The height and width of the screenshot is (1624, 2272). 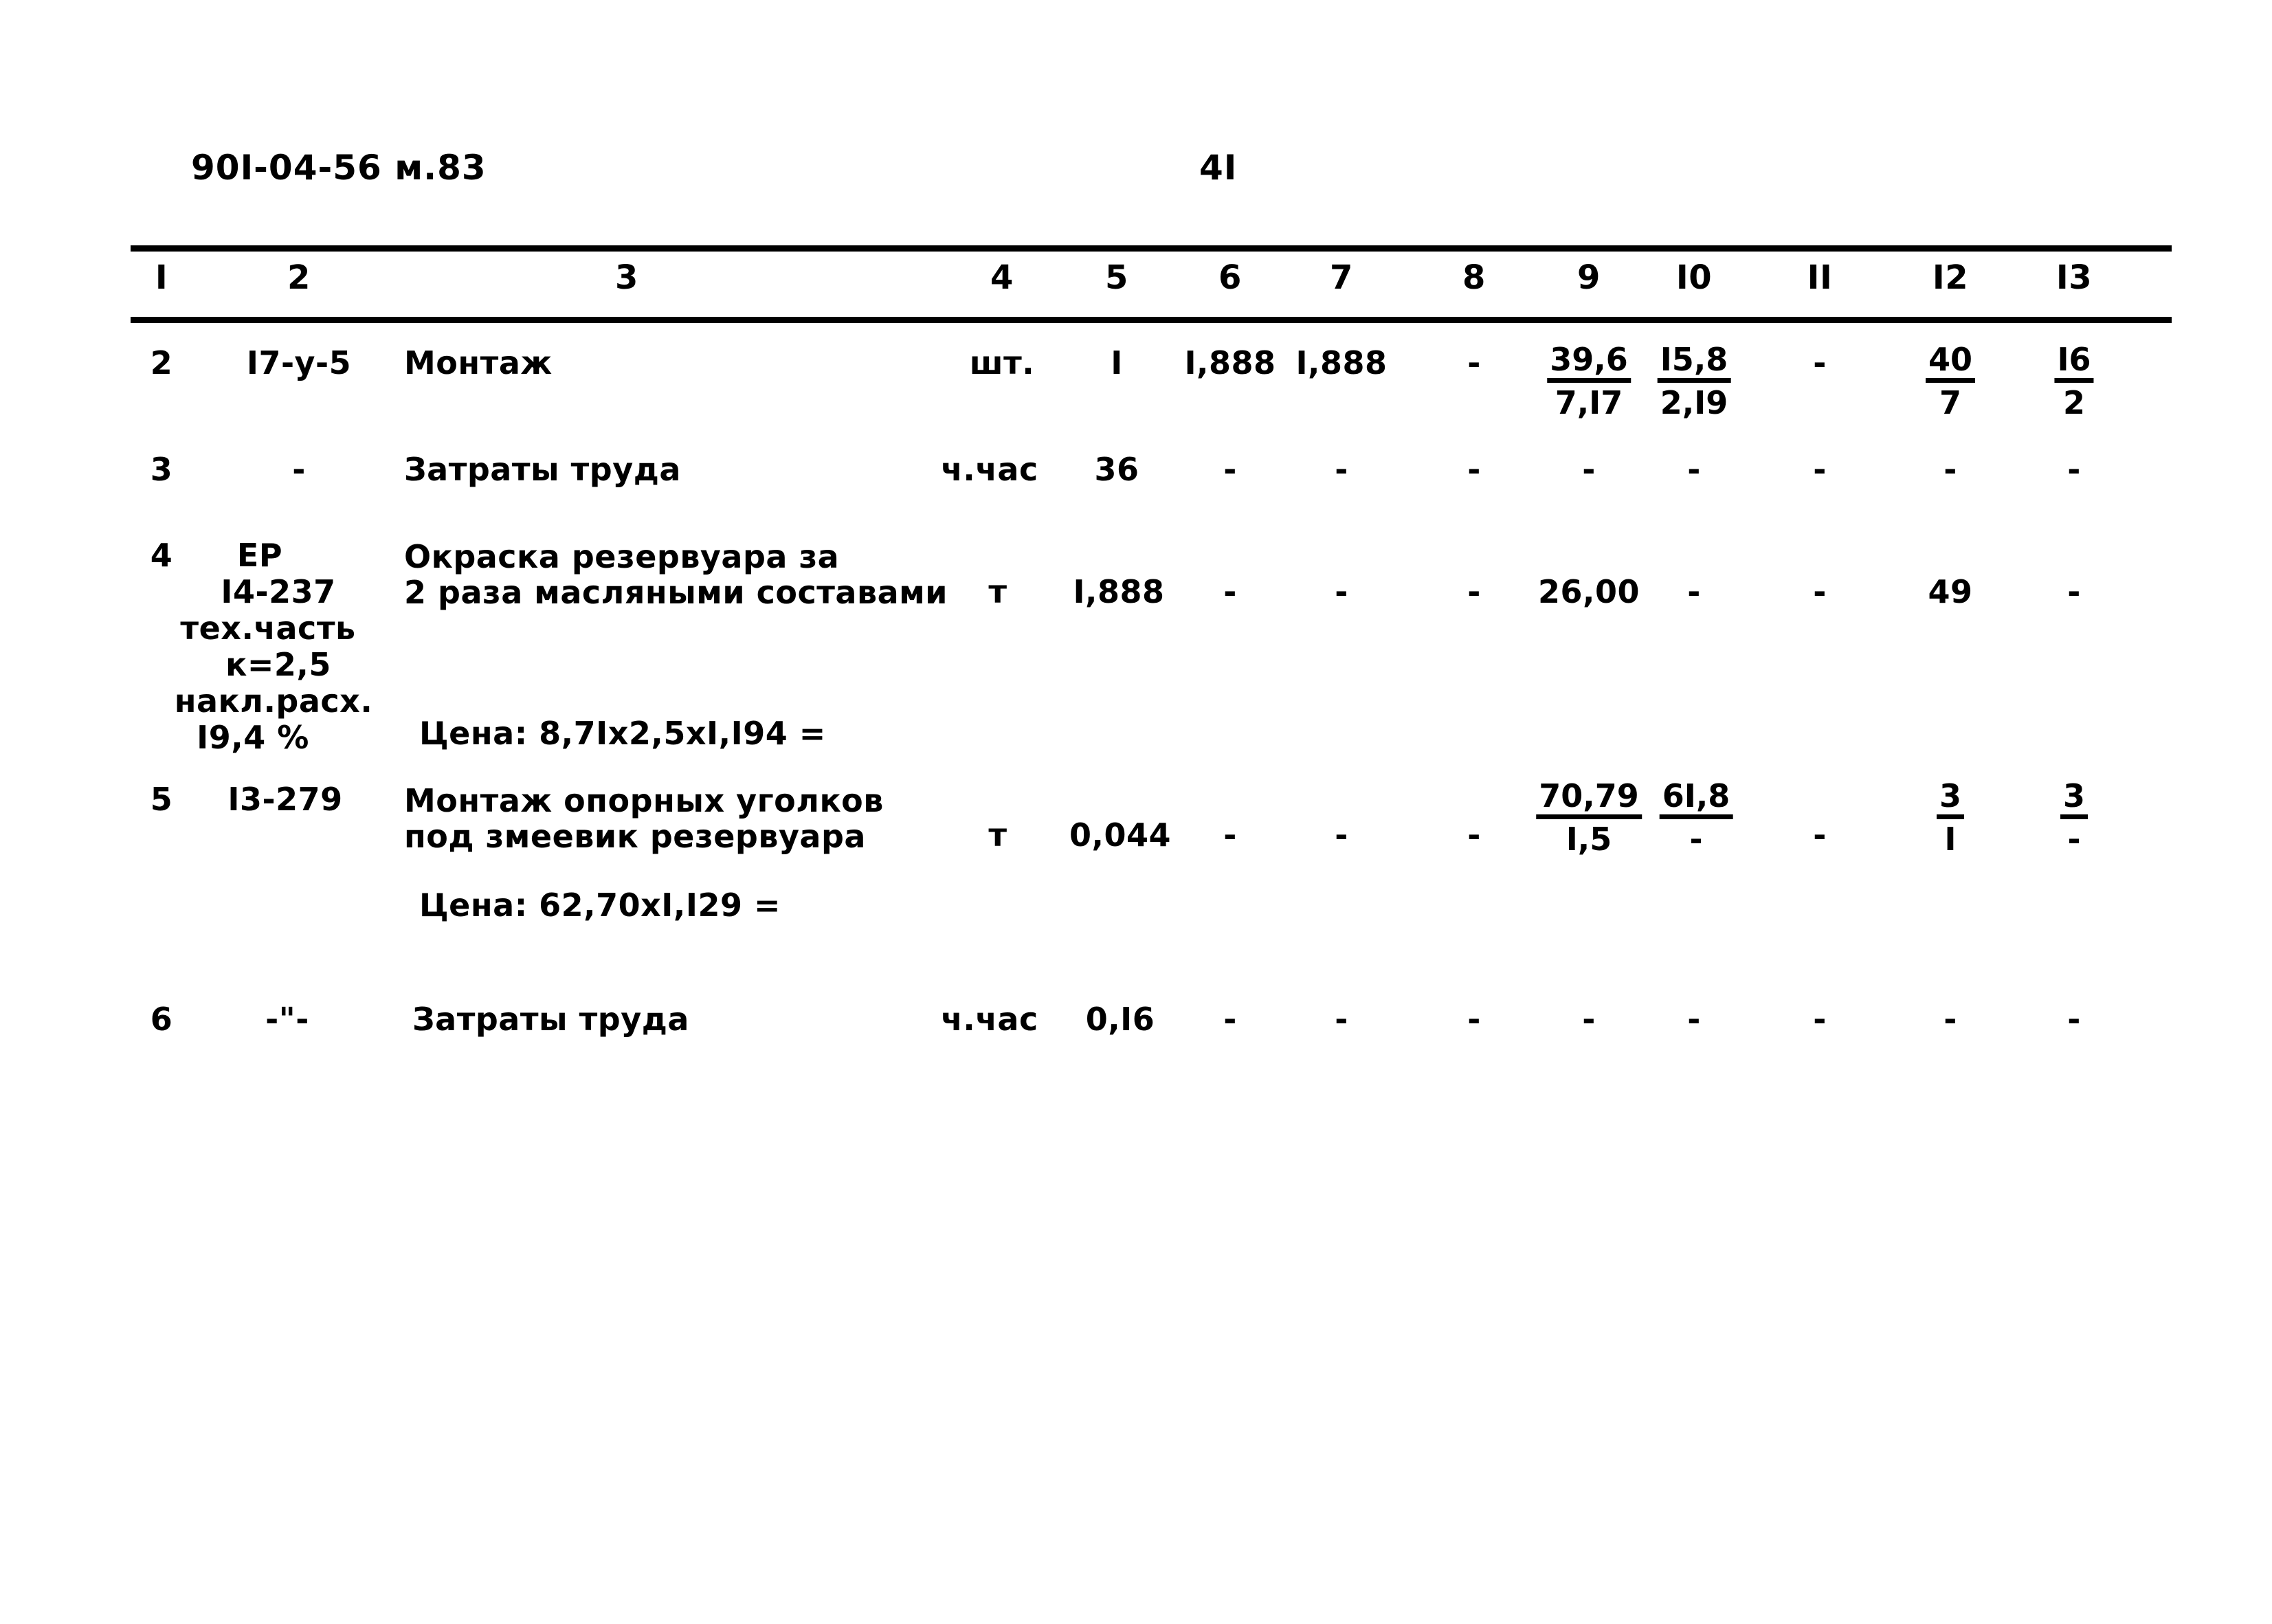 What do you see at coordinates (161, 1019) in the screenshot?
I see `row-6-number: 6` at bounding box center [161, 1019].